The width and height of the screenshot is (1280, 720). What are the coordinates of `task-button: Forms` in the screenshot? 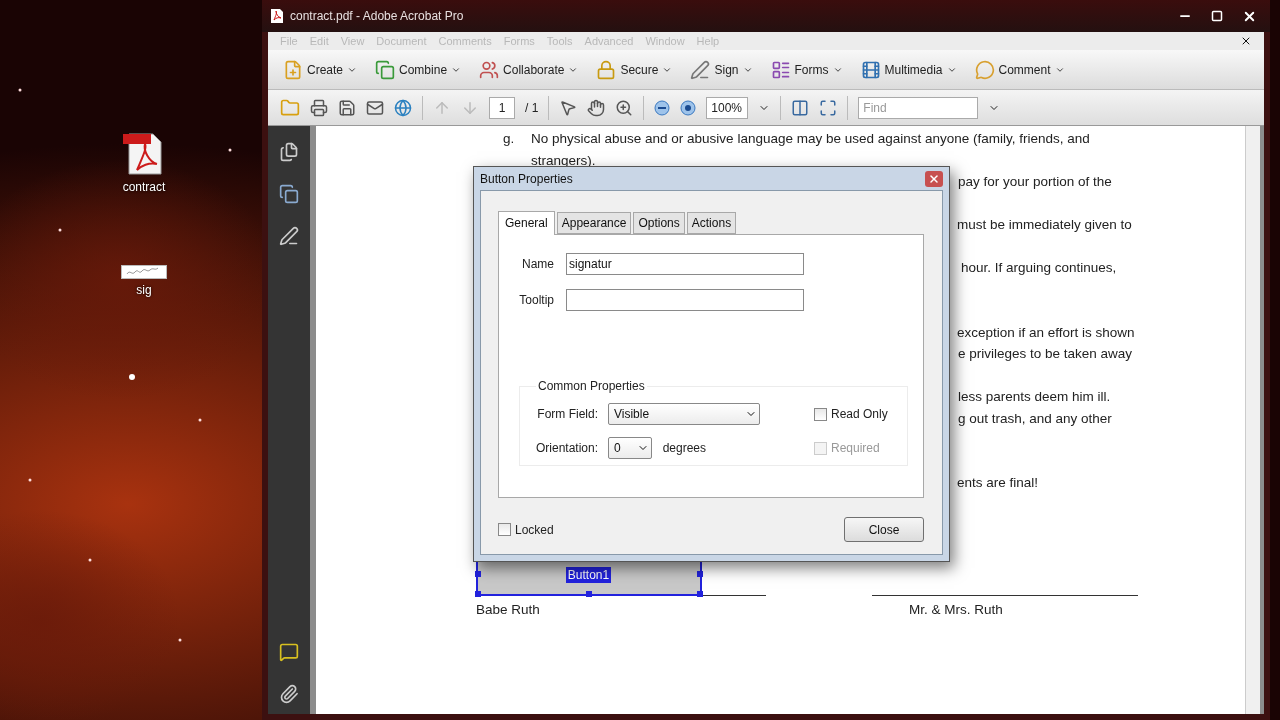 It's located at (806, 69).